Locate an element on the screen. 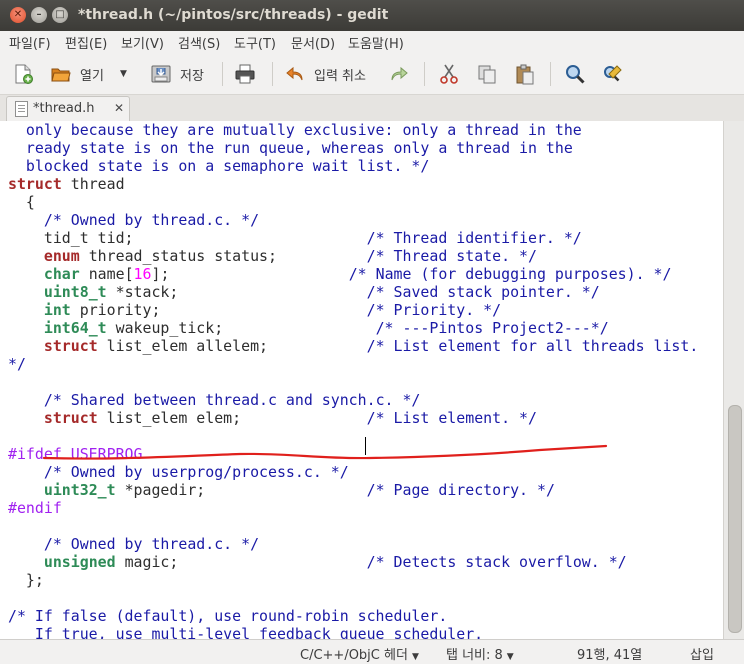 The width and height of the screenshot is (744, 664). cut-button is located at coordinates (449, 74).